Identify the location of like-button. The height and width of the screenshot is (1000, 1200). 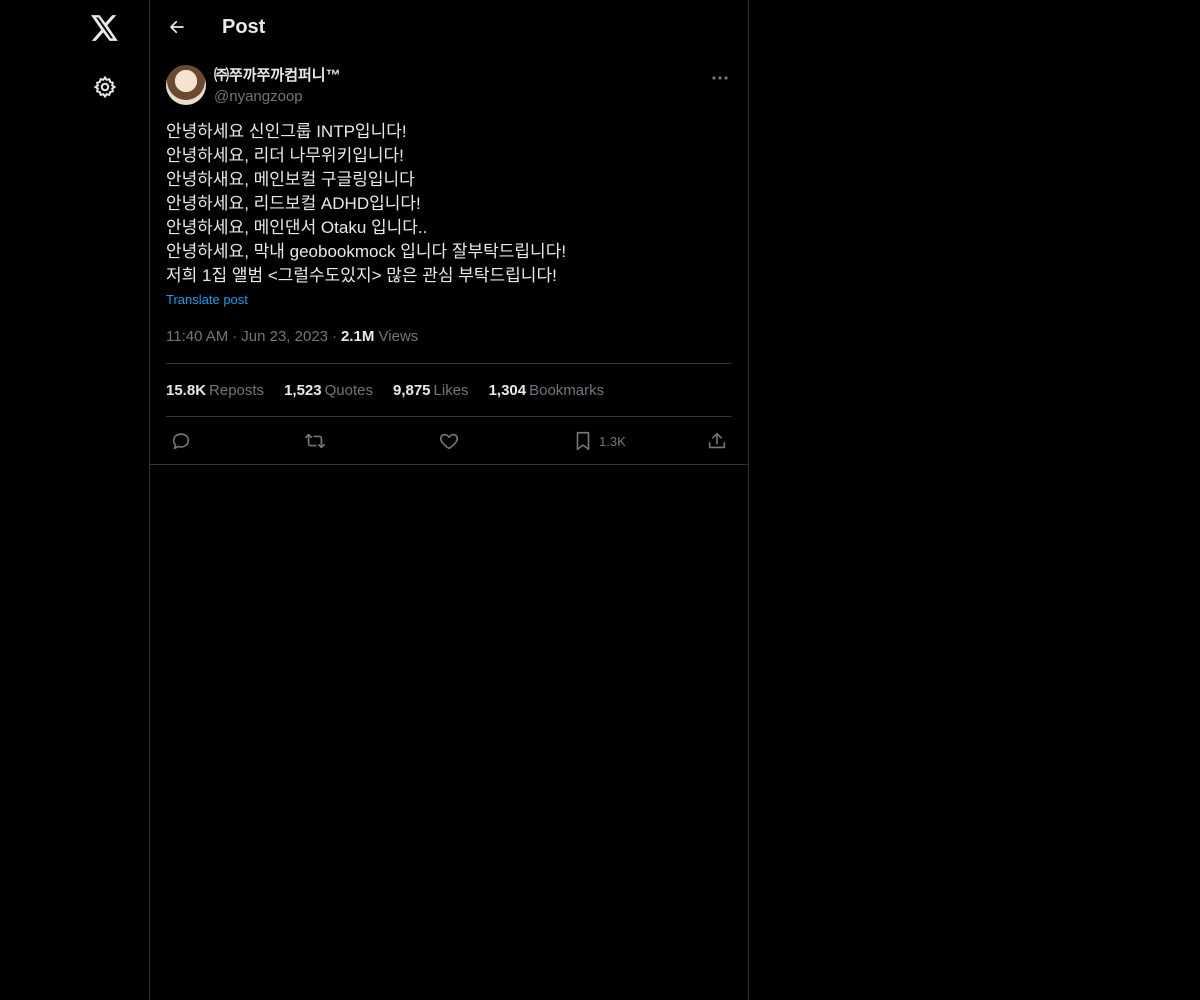
(449, 441).